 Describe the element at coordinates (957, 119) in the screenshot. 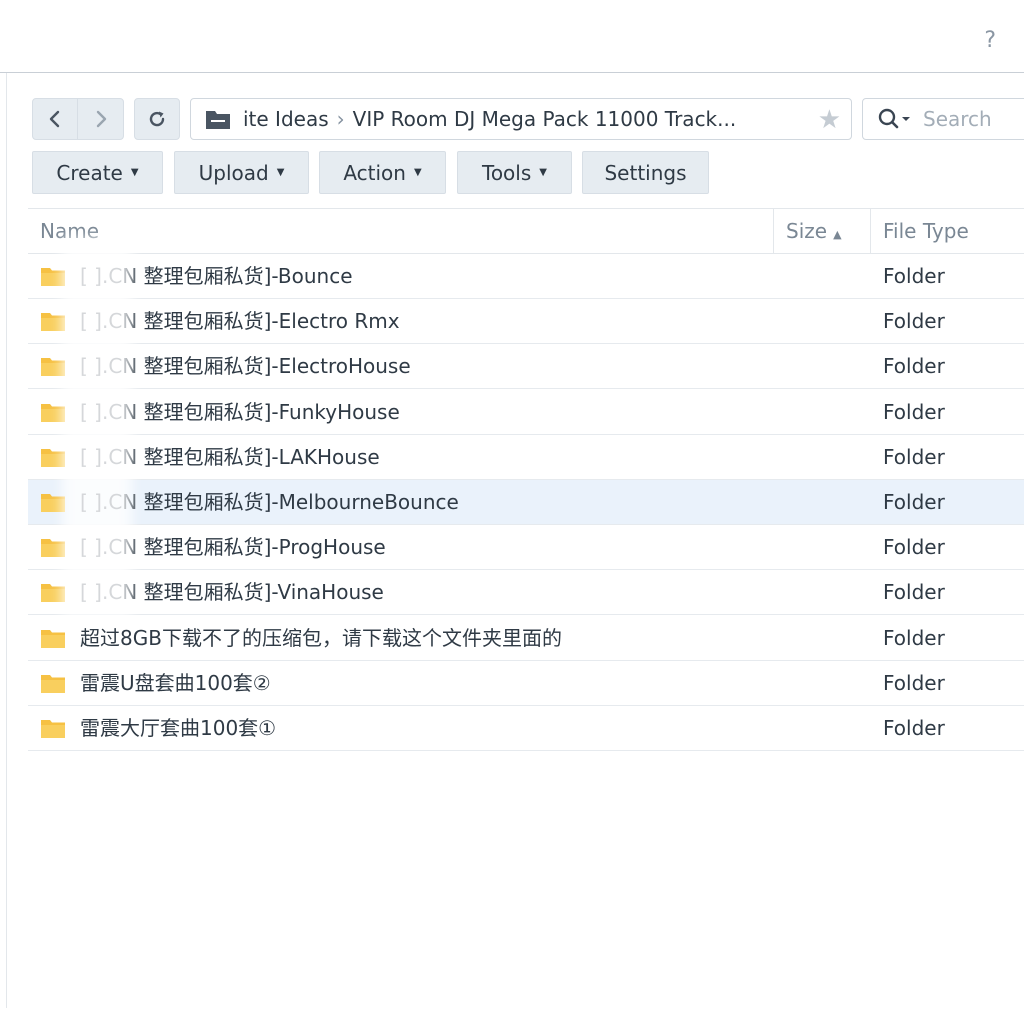

I see `search-input: Search` at that location.